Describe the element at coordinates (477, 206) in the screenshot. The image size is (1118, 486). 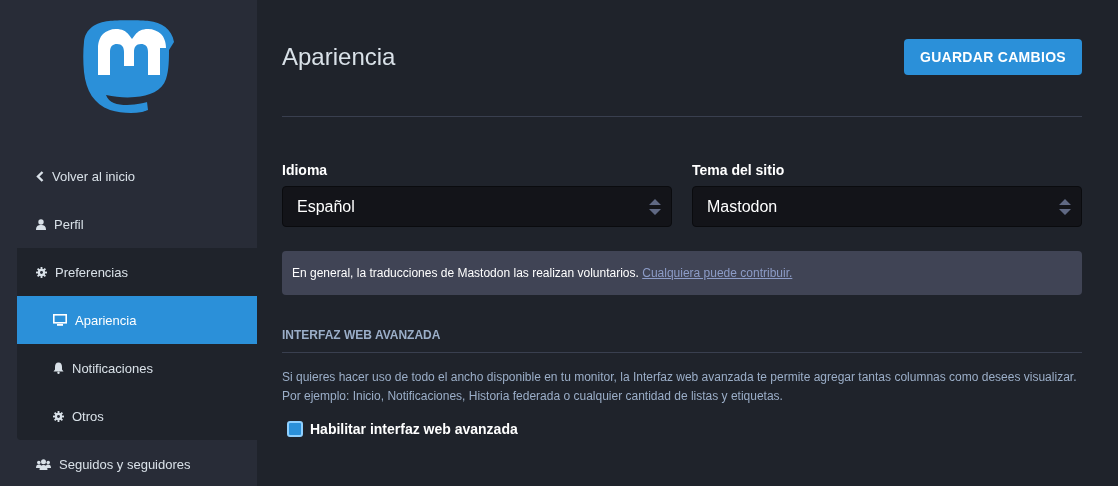
I see `select-field: Español` at that location.